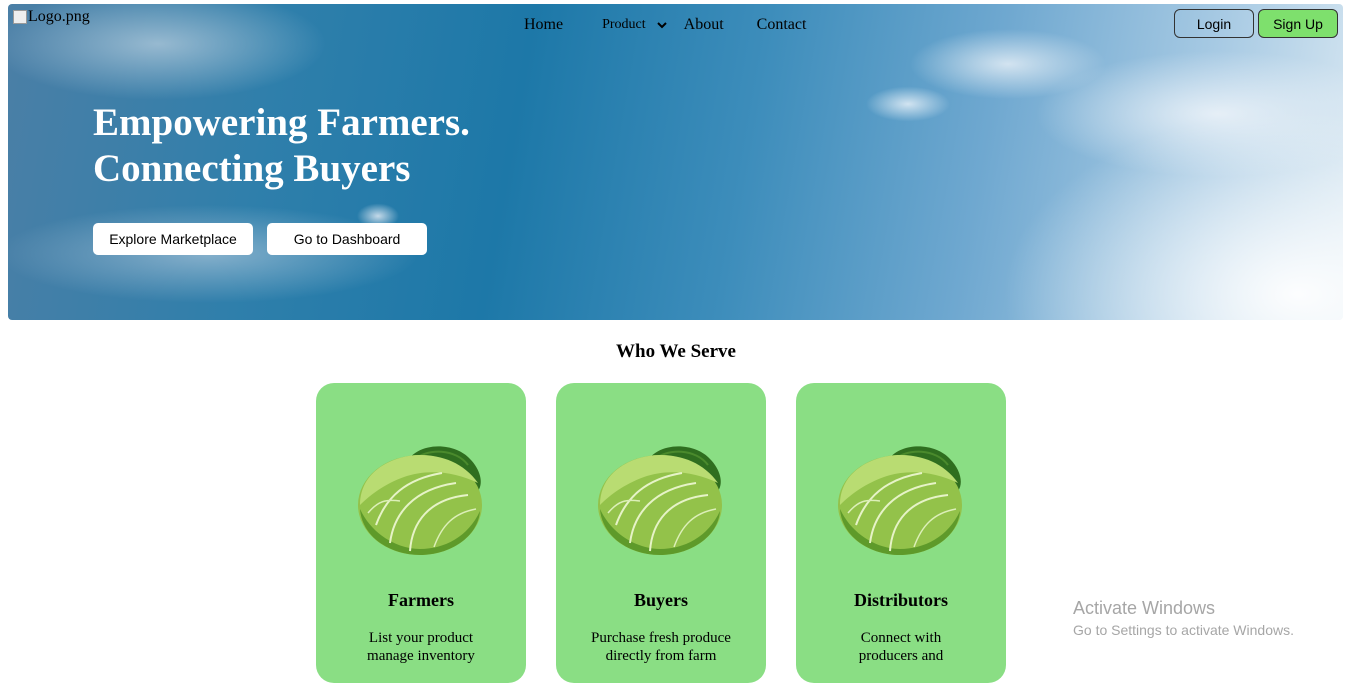 The height and width of the screenshot is (683, 1348). I want to click on nav-product-dropdown: Product, so click(635, 25).